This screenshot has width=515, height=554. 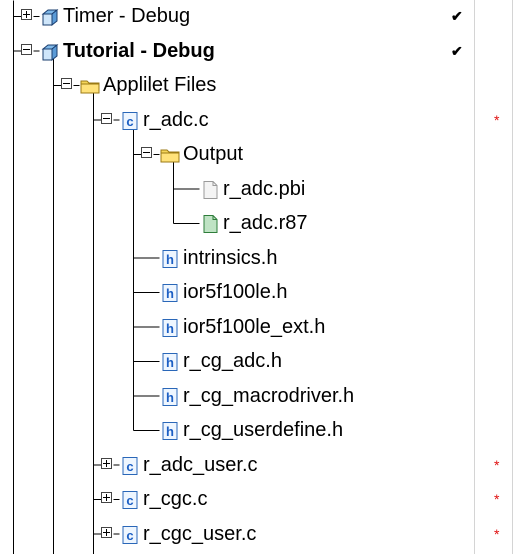 What do you see at coordinates (268, 396) in the screenshot?
I see `tree-item-label: r_cg_macrodriver.h` at bounding box center [268, 396].